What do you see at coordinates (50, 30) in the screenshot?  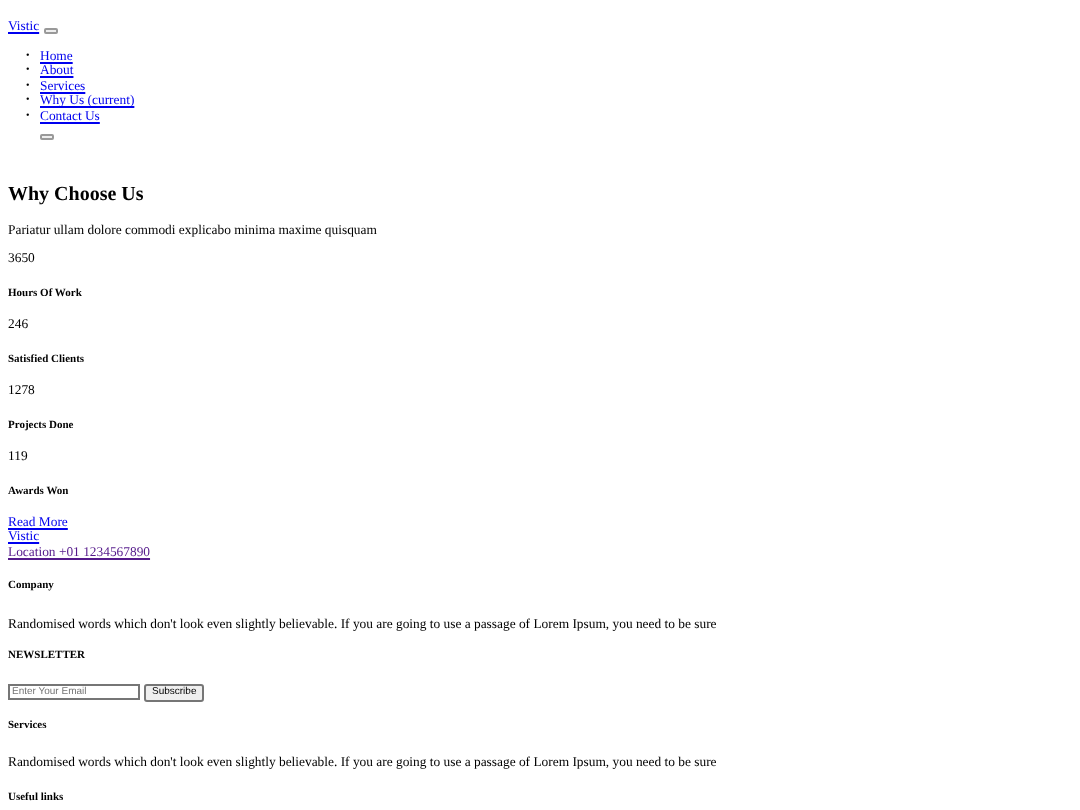 I see `menu-toggle-button` at bounding box center [50, 30].